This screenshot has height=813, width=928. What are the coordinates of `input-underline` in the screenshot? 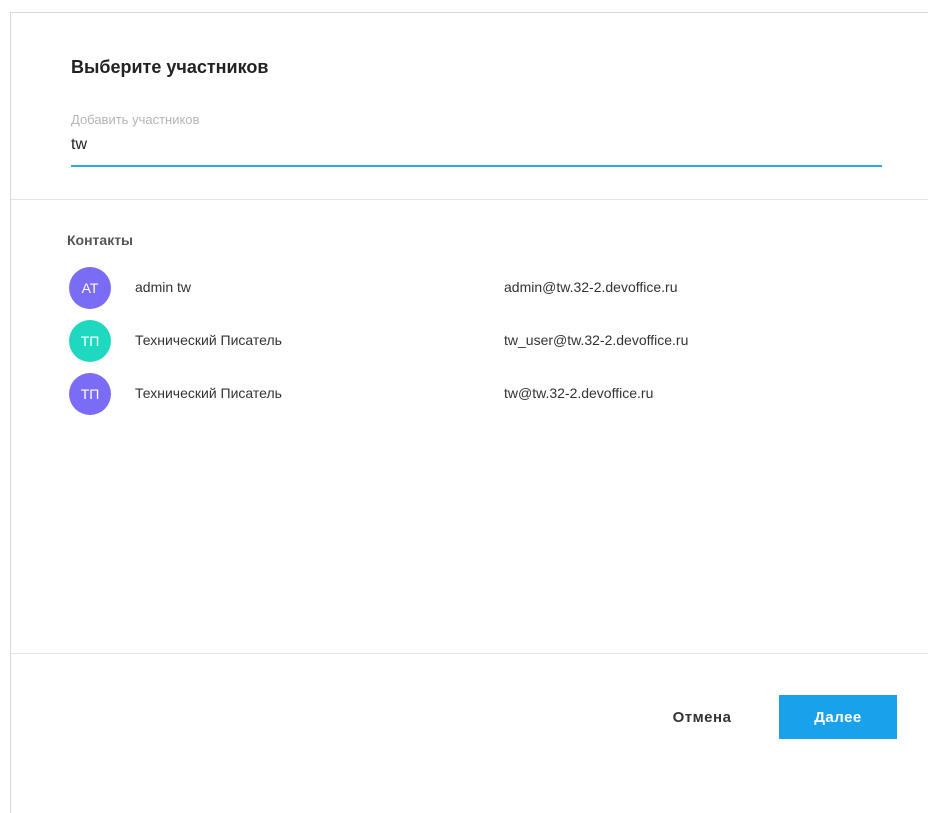 It's located at (476, 166).